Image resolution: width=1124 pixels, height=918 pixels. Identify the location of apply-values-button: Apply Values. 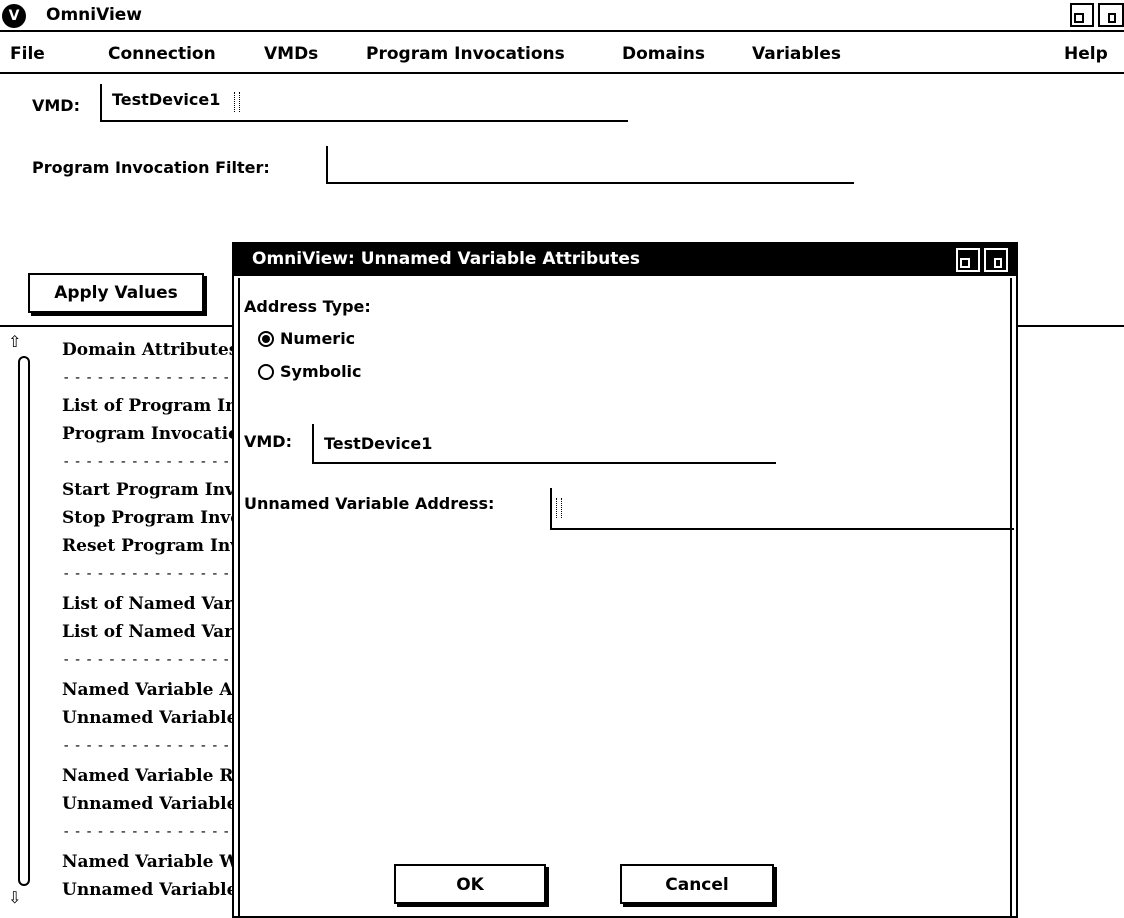
(116, 293).